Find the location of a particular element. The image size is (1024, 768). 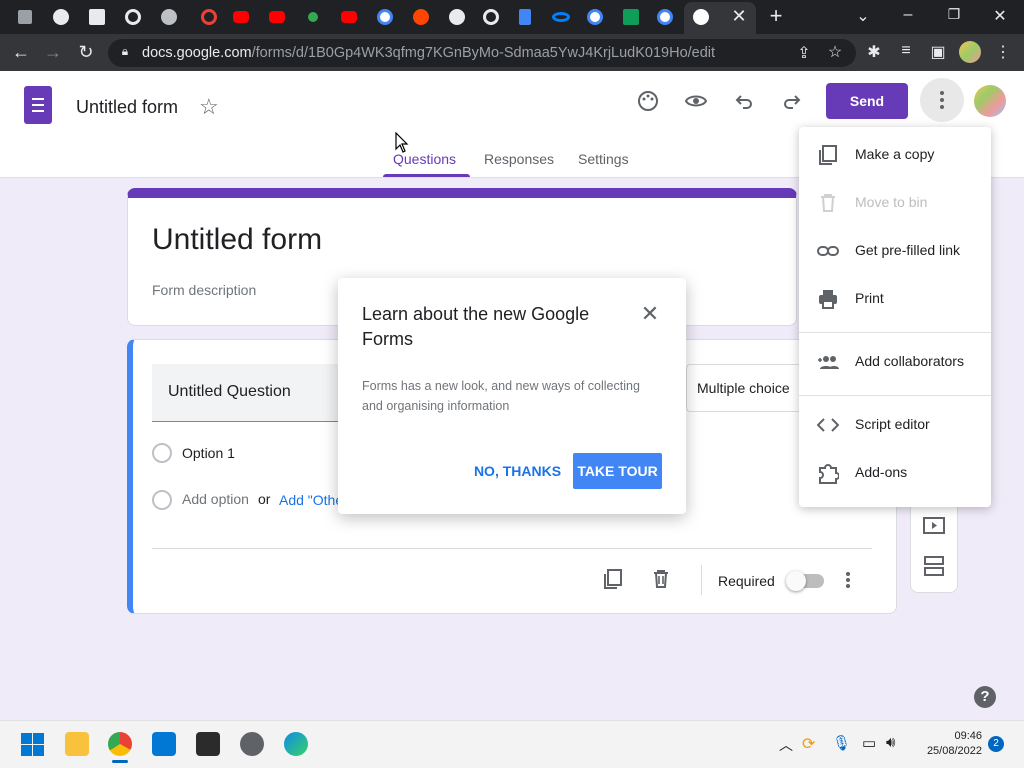

more-options-button is located at coordinates (942, 100).